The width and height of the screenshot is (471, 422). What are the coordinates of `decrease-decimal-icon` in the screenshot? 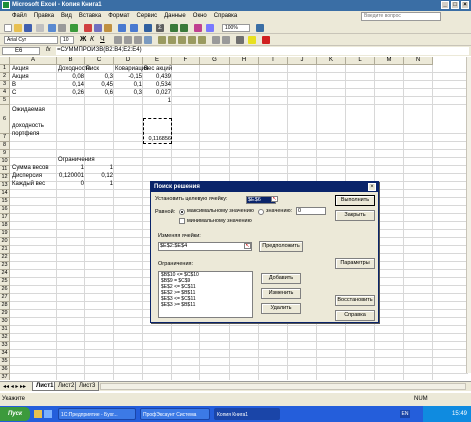 It's located at (202, 40).